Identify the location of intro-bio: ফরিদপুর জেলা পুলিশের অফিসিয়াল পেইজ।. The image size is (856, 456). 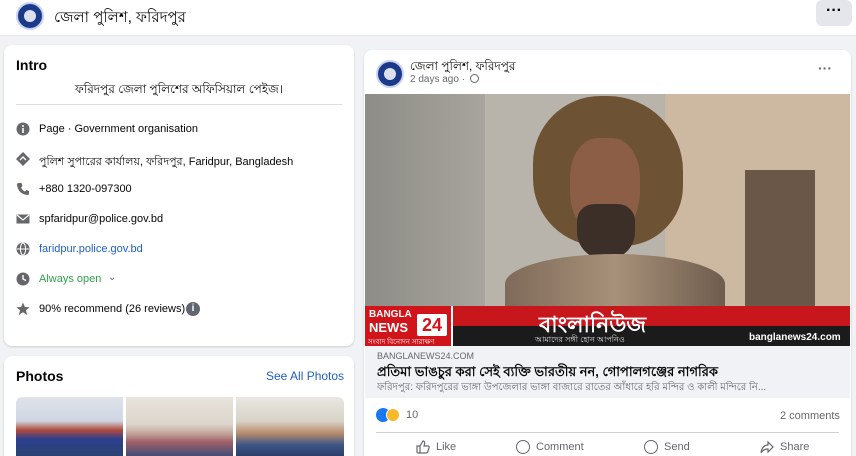
(179, 89).